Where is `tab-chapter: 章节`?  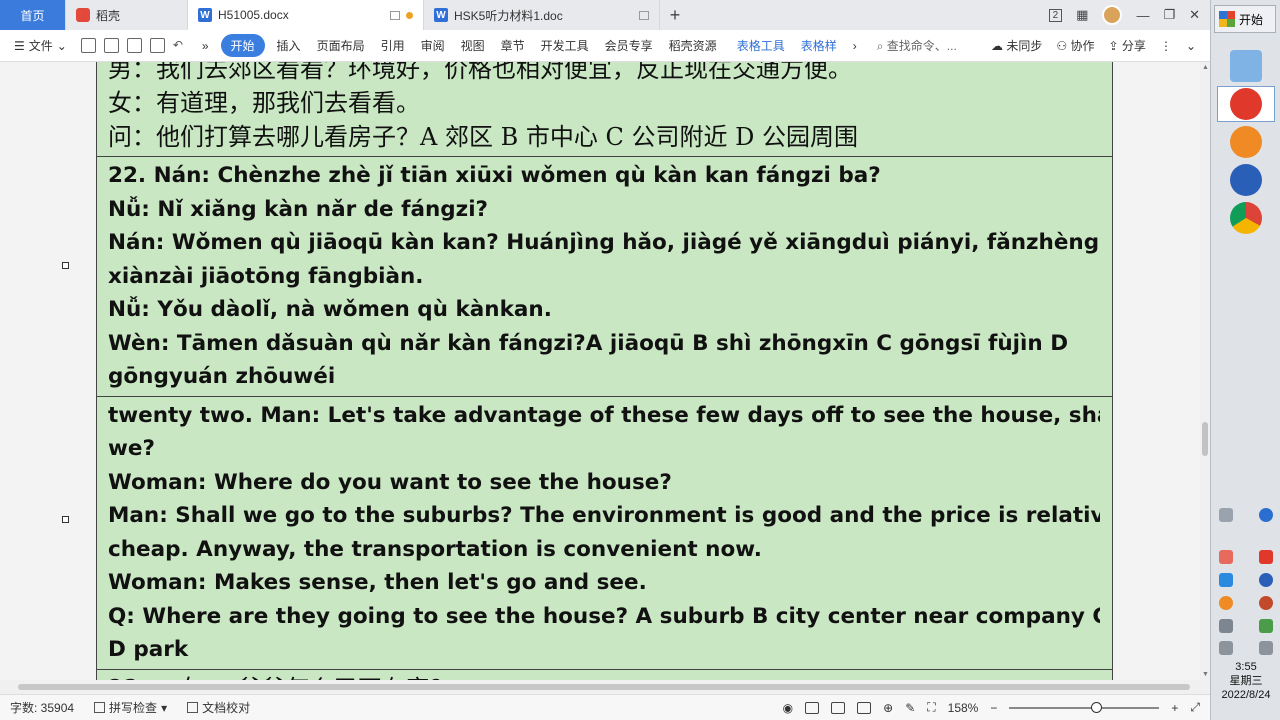 tab-chapter: 章节 is located at coordinates (513, 45).